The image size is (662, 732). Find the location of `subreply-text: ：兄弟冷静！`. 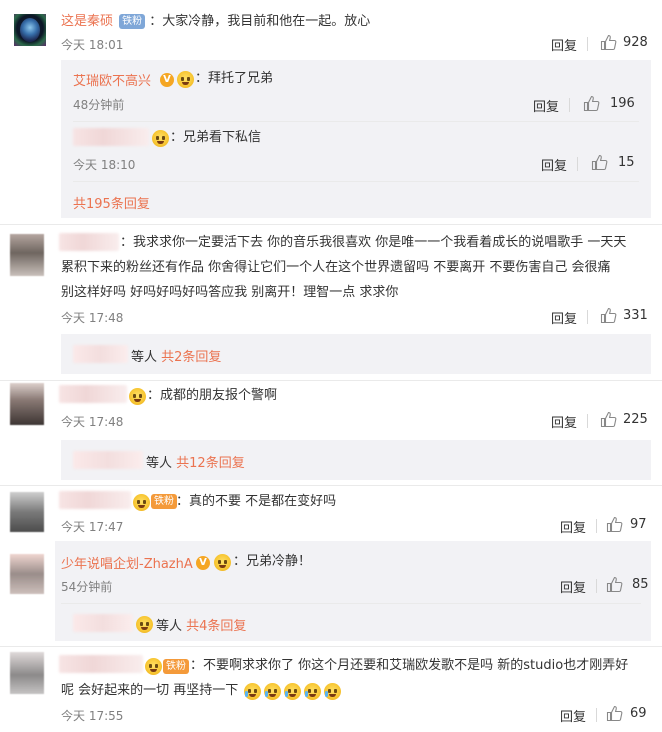

subreply-text: ：兄弟冷静！ is located at coordinates (272, 561).